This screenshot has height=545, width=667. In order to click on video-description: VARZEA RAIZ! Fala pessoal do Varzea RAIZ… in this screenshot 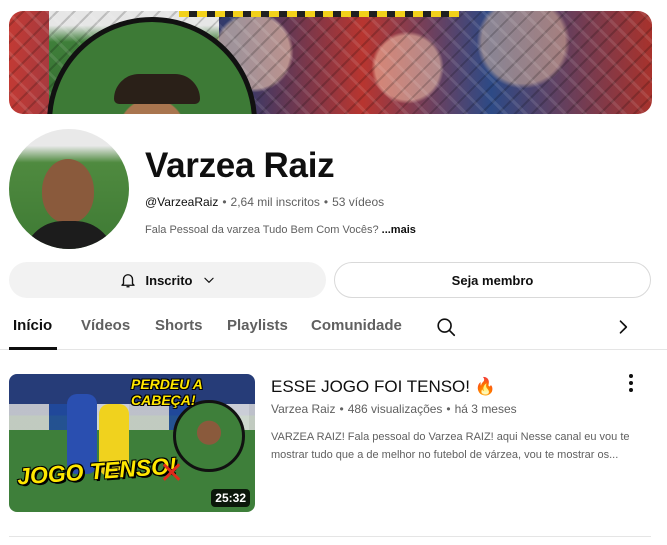, I will do `click(450, 446)`.